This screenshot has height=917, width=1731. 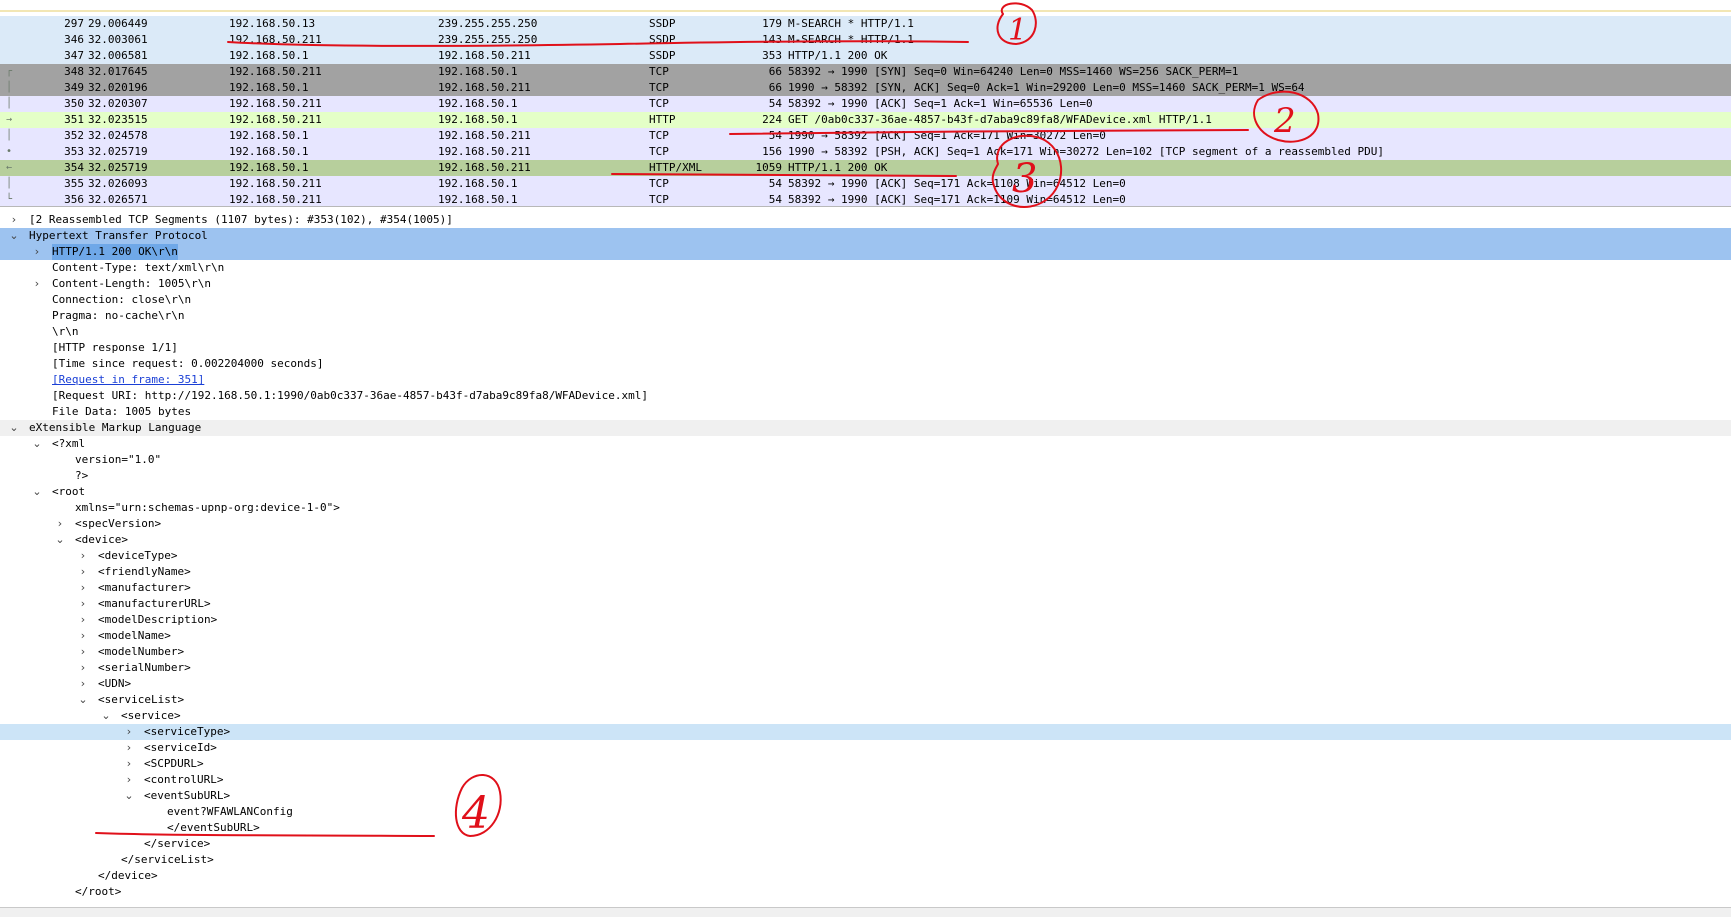 I want to click on tree-item: [HTTP response 1/1], so click(x=865, y=348).